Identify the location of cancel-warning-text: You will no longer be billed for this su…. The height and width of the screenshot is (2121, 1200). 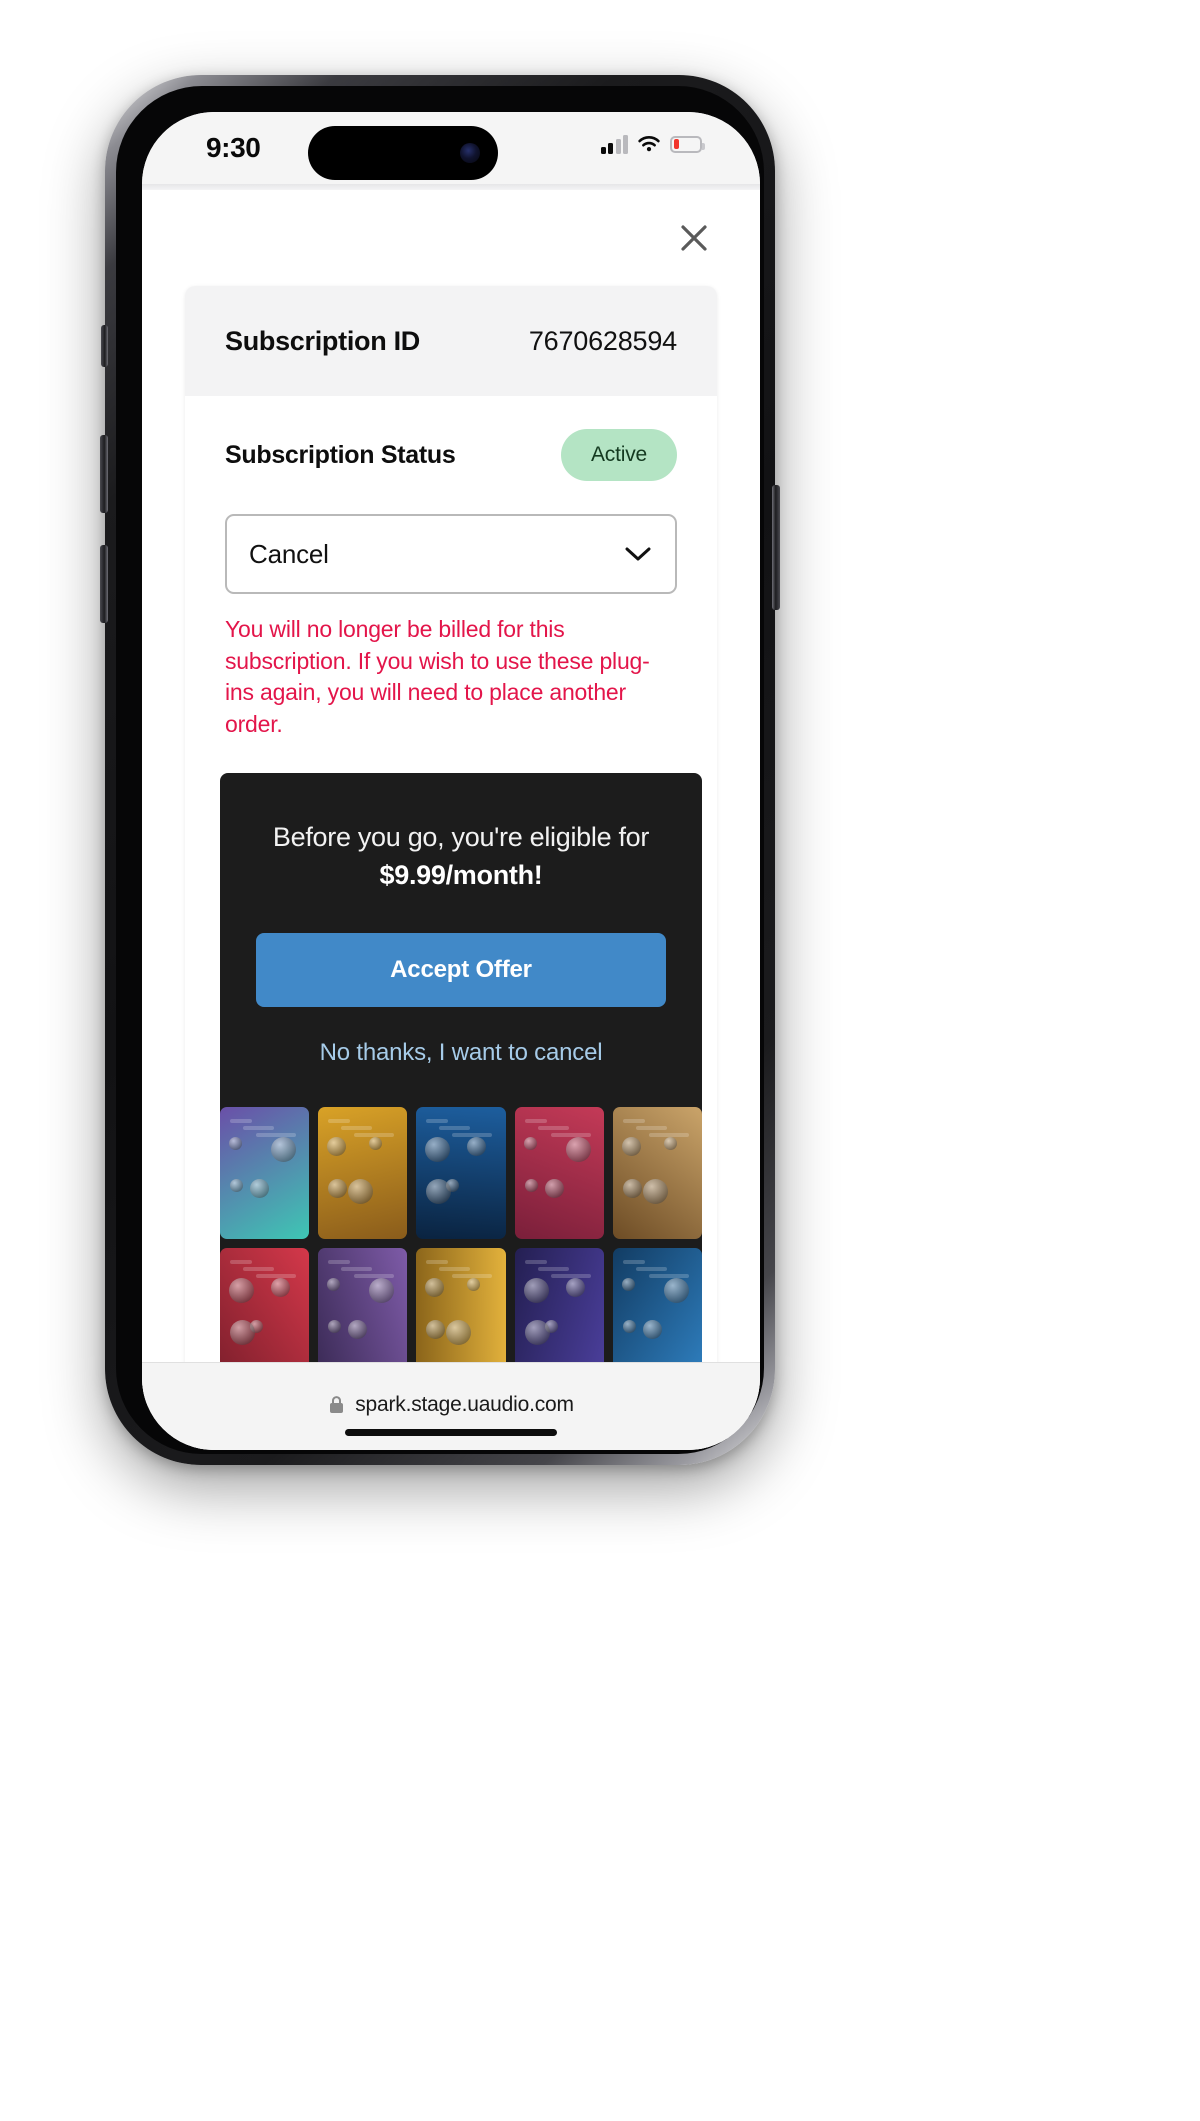
(437, 677).